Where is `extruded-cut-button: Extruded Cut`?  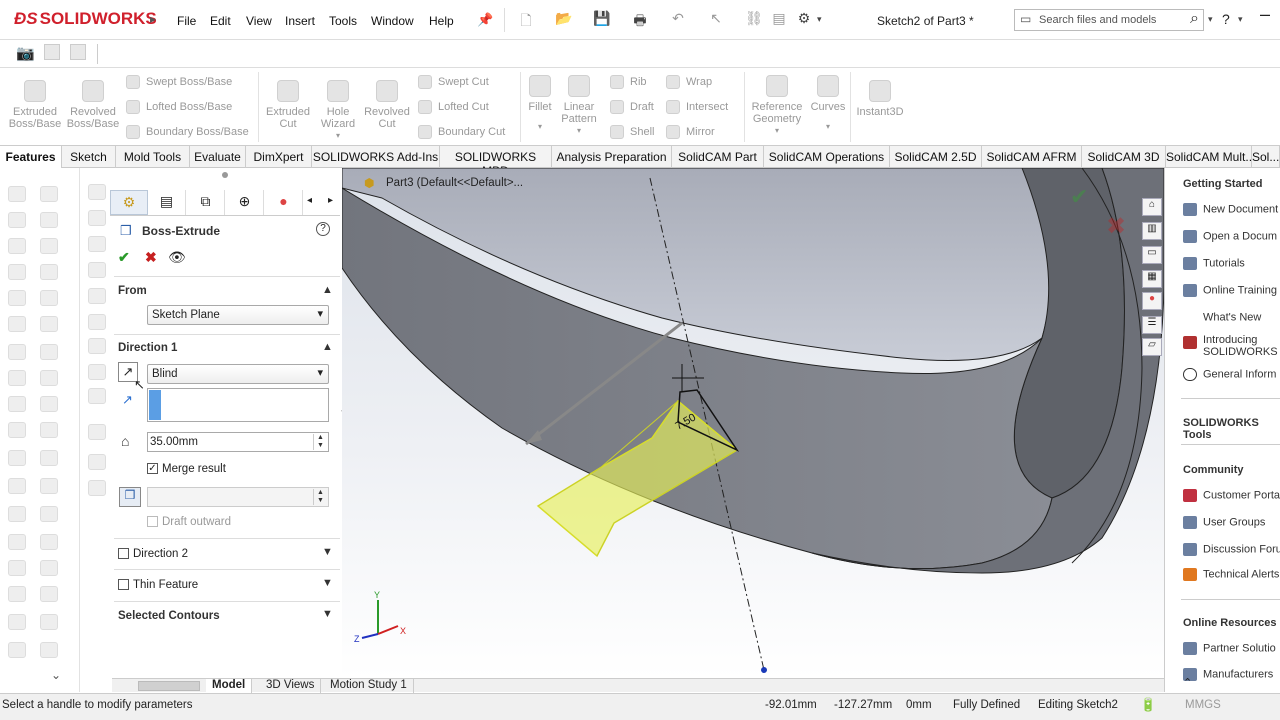
extruded-cut-button: Extruded Cut is located at coordinates (288, 105).